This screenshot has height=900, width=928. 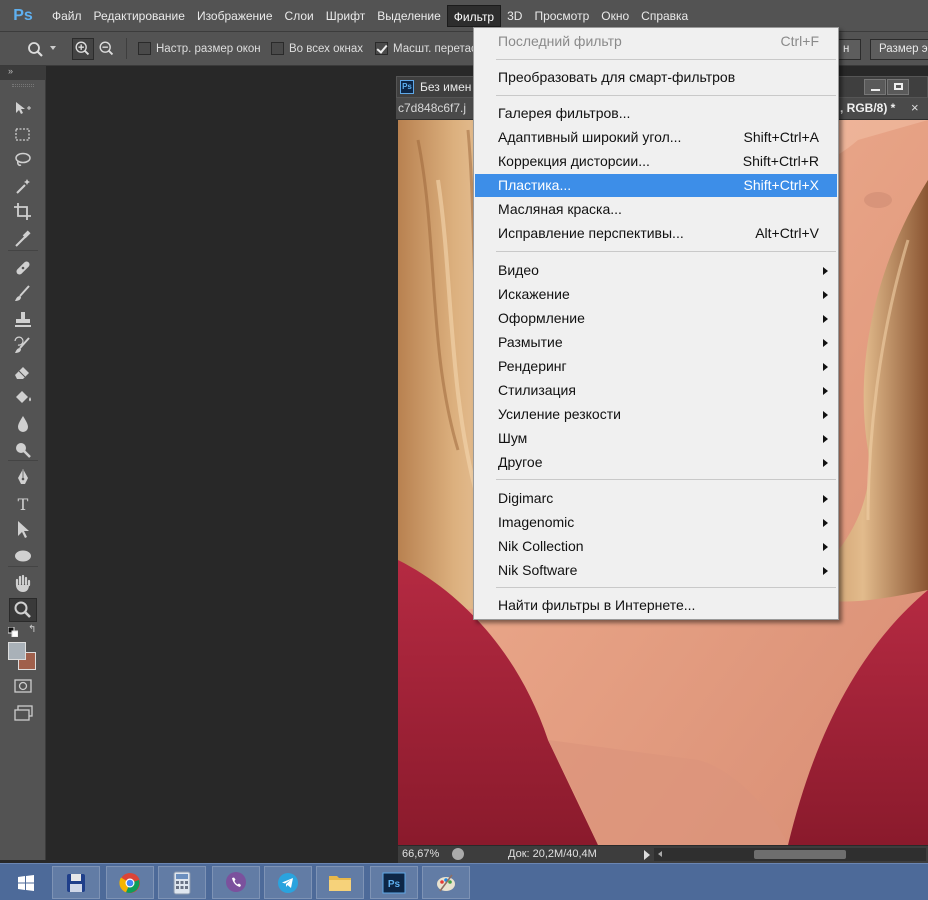 What do you see at coordinates (656, 270) in the screenshot?
I see `submenu-0: Видео` at bounding box center [656, 270].